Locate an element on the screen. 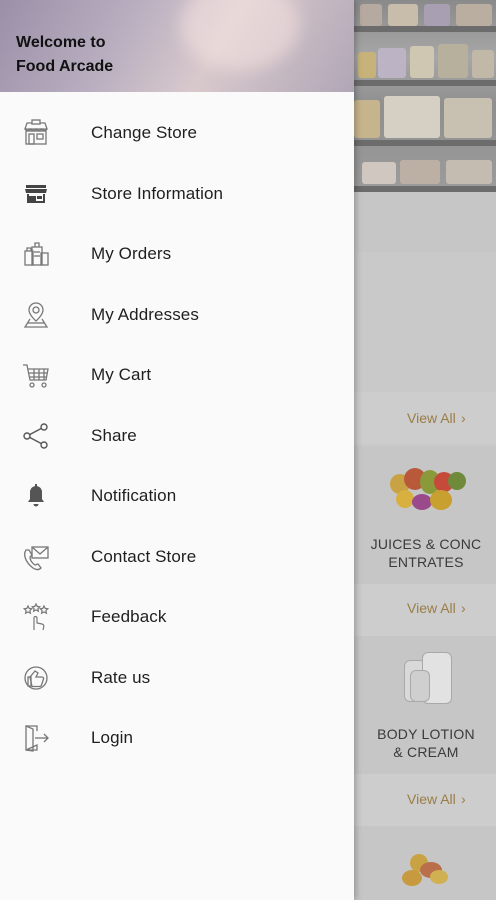  menu-label: My Orders is located at coordinates (131, 254).